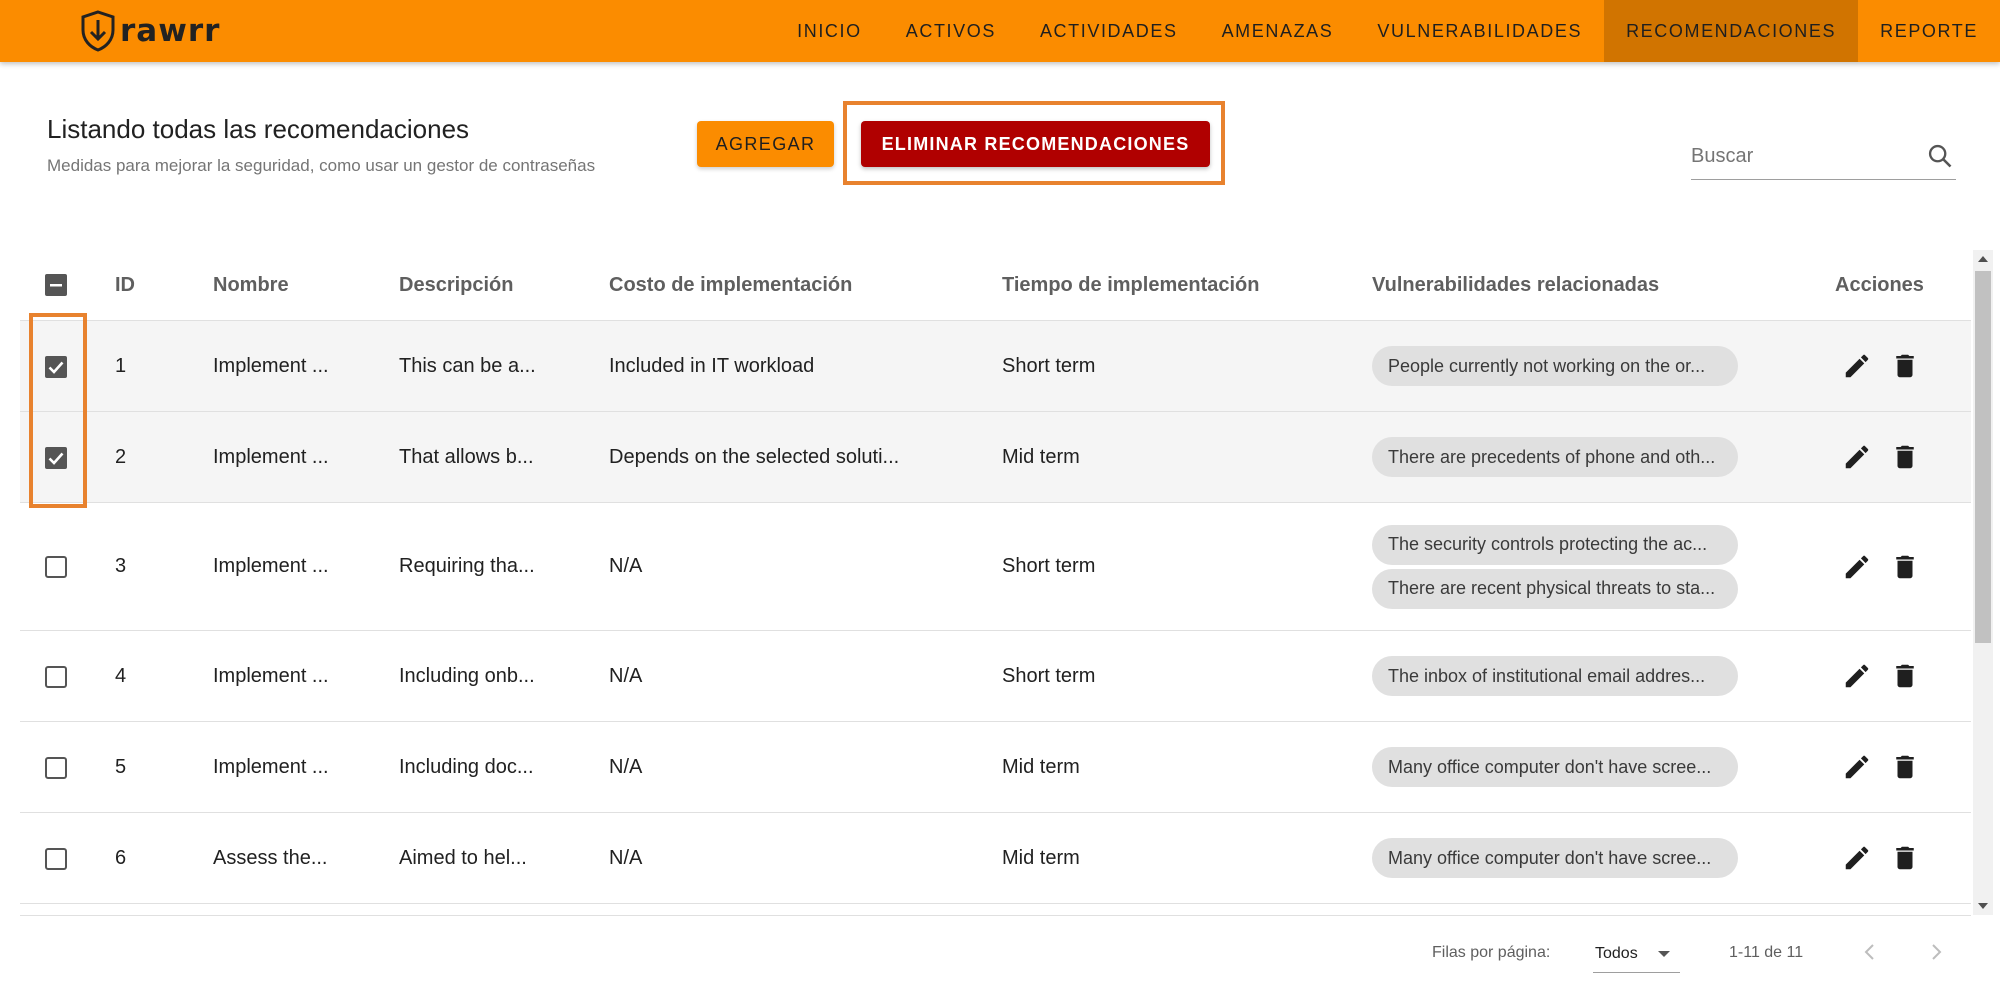 Image resolution: width=2000 pixels, height=1007 pixels. What do you see at coordinates (1130, 285) in the screenshot?
I see `column-header-time: Tiempo de implementación` at bounding box center [1130, 285].